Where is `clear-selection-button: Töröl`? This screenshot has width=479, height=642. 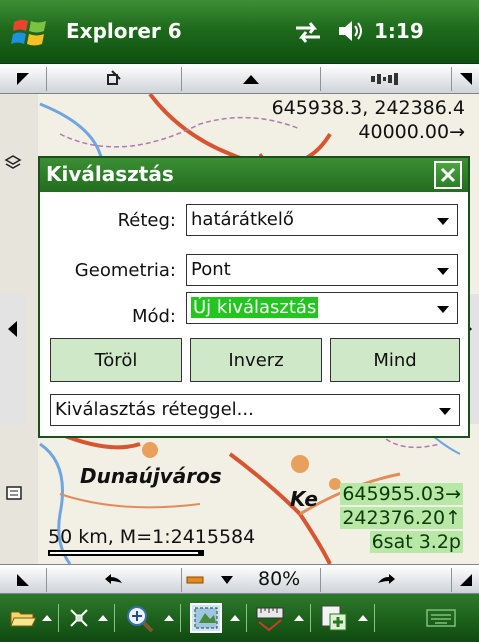
clear-selection-button: Töröl is located at coordinates (116, 360).